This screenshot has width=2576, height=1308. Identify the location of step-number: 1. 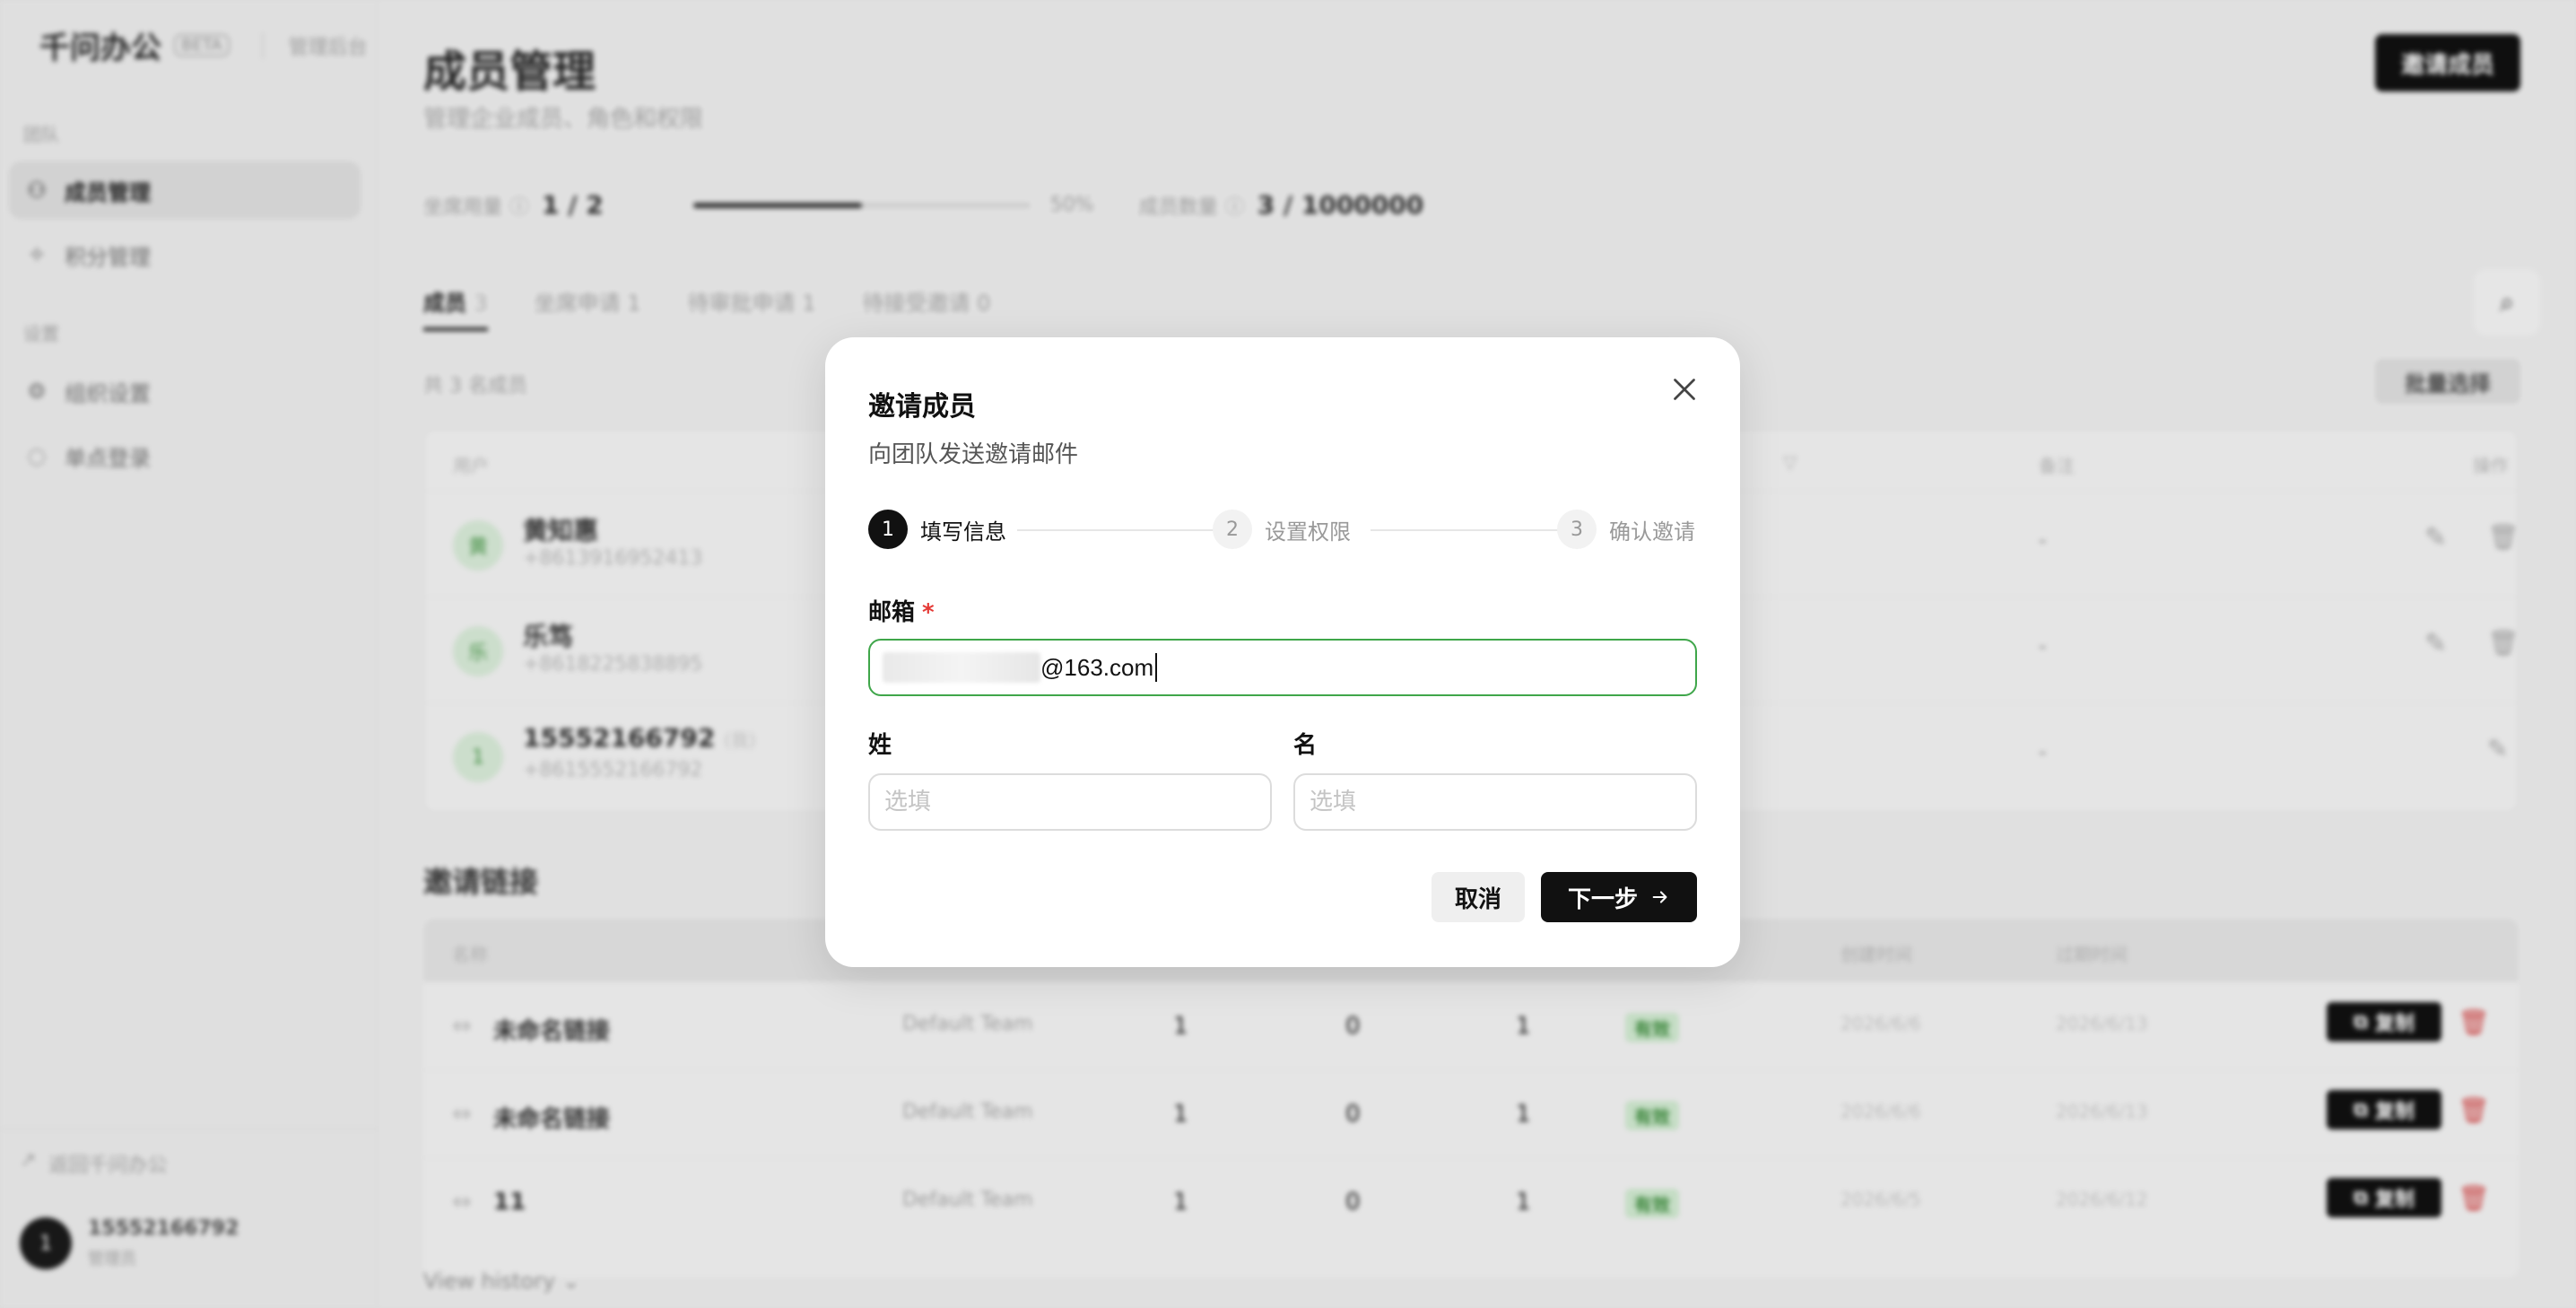
(888, 530).